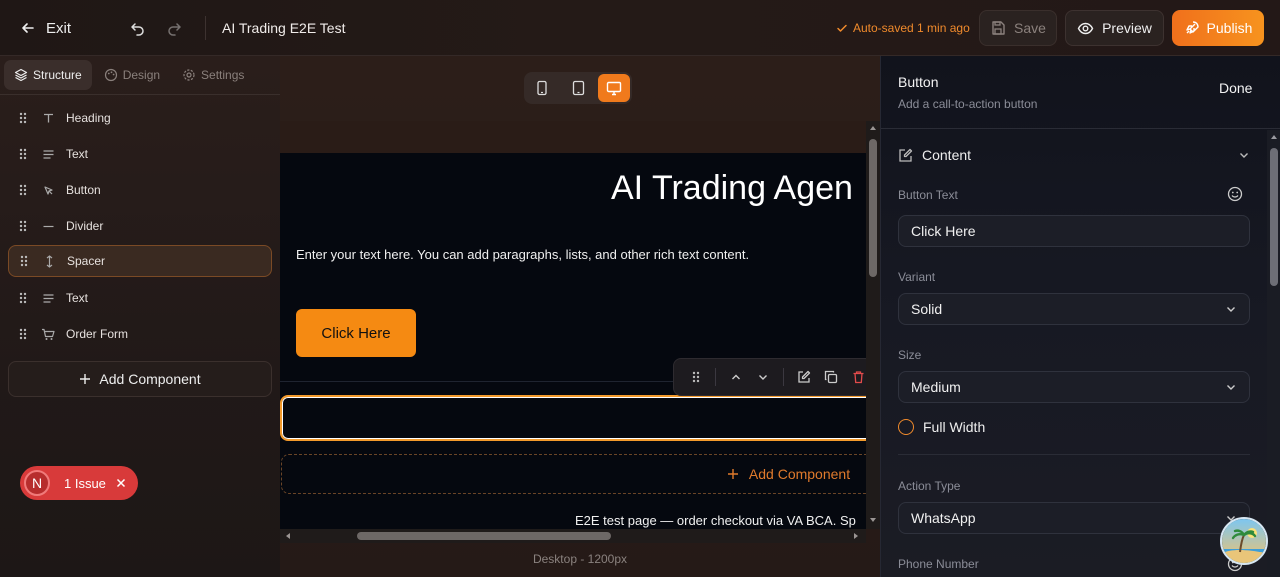 This screenshot has width=1280, height=577. I want to click on spacer-icon, so click(49, 261).